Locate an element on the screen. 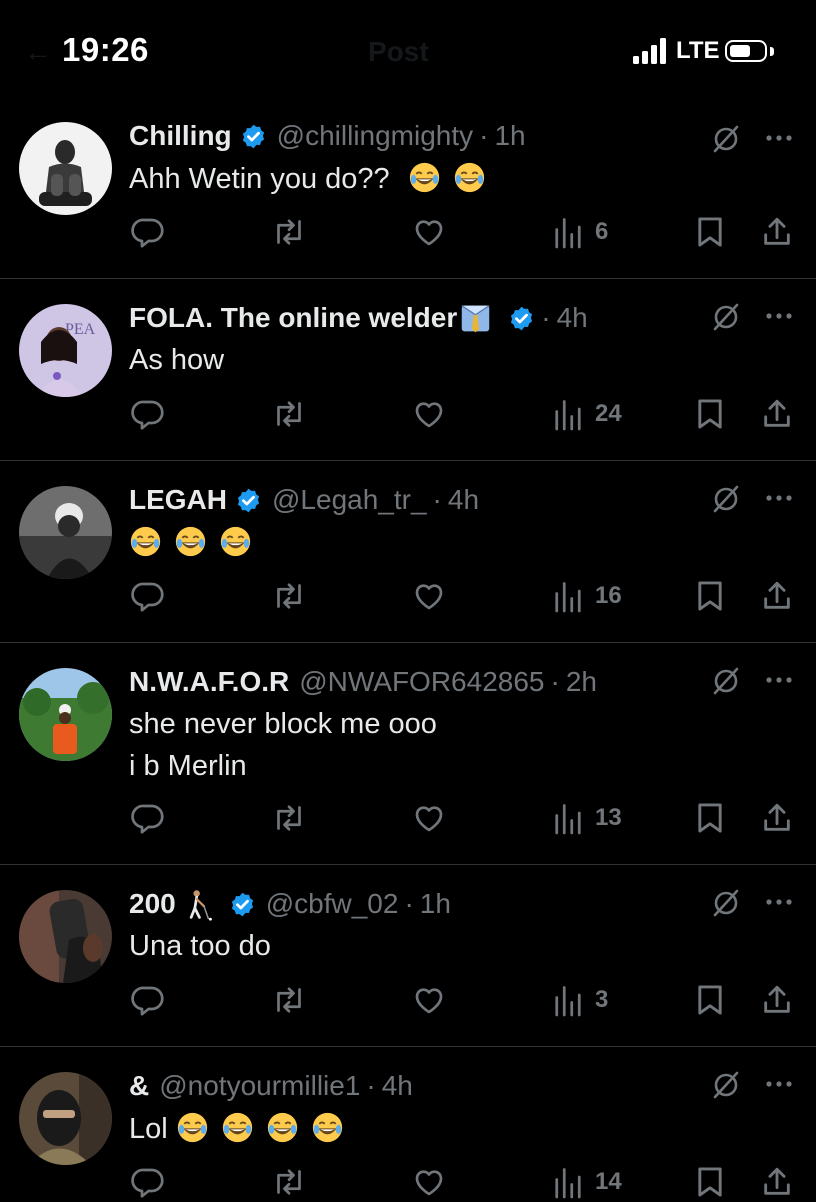 The image size is (816, 1202). back-arrow-icon: ← is located at coordinates (38, 52).